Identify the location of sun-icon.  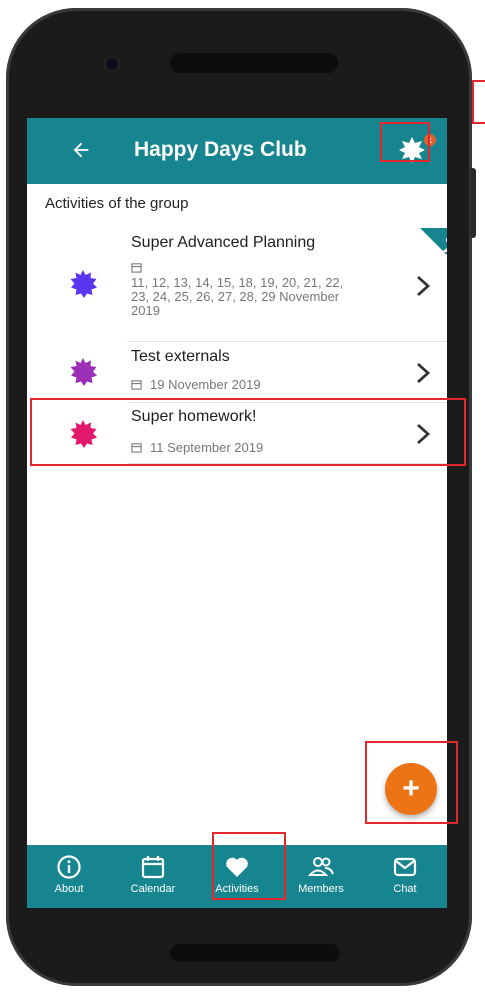
(412, 150).